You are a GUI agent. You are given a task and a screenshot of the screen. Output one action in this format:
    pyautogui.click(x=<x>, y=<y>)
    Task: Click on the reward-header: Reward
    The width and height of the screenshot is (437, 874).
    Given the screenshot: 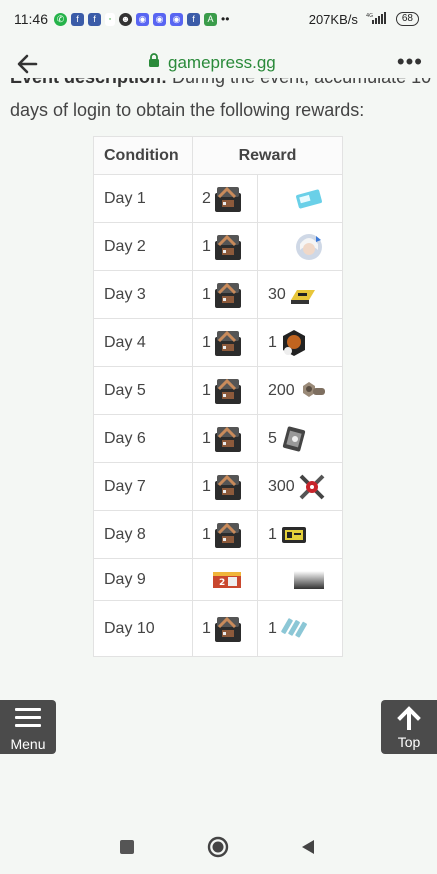 What is the action you would take?
    pyautogui.click(x=267, y=155)
    